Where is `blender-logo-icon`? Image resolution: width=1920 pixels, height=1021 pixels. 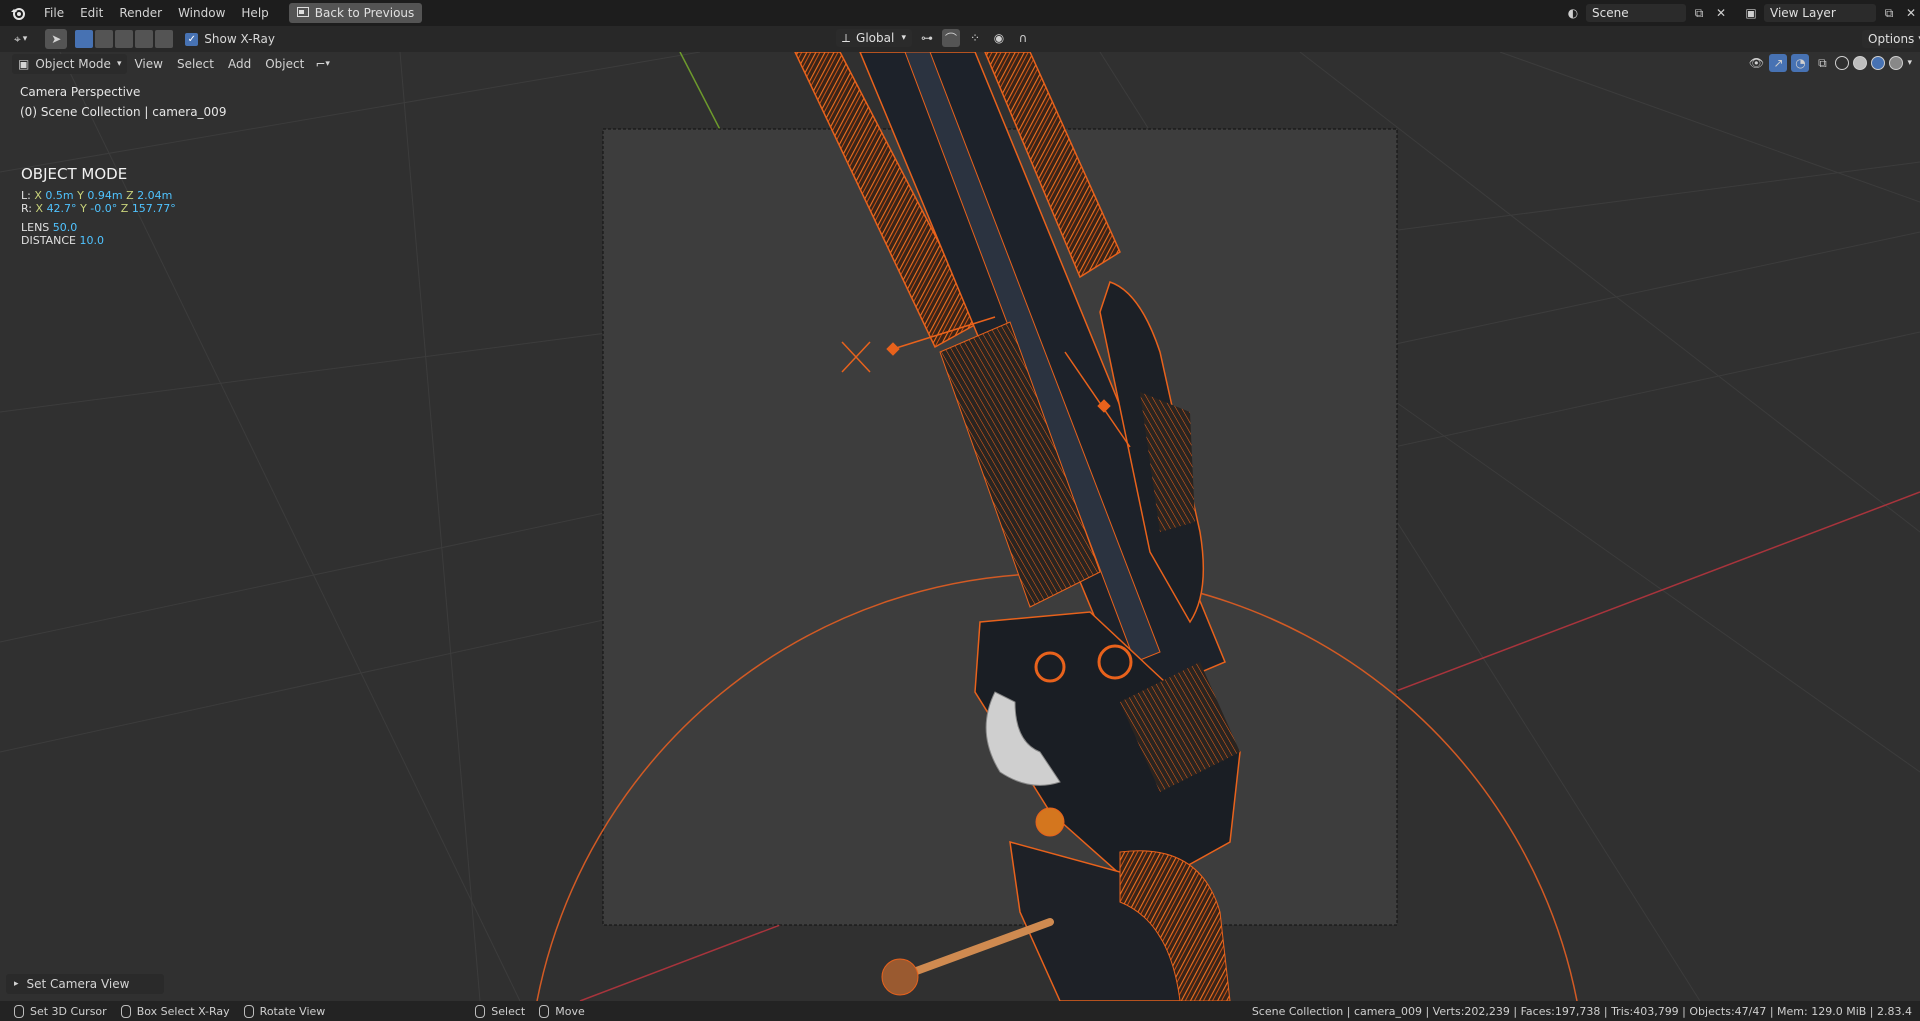
blender-logo-icon is located at coordinates (18, 13).